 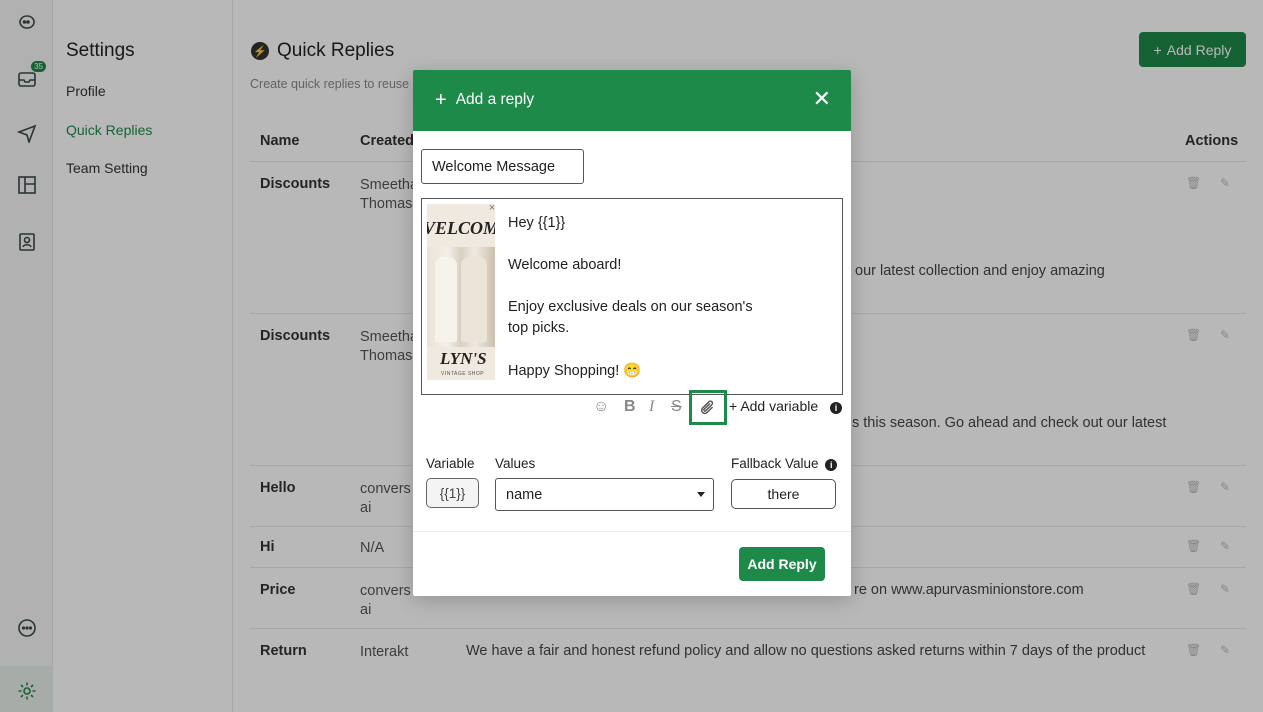 I want to click on modal-divider, so click(x=632, y=531).